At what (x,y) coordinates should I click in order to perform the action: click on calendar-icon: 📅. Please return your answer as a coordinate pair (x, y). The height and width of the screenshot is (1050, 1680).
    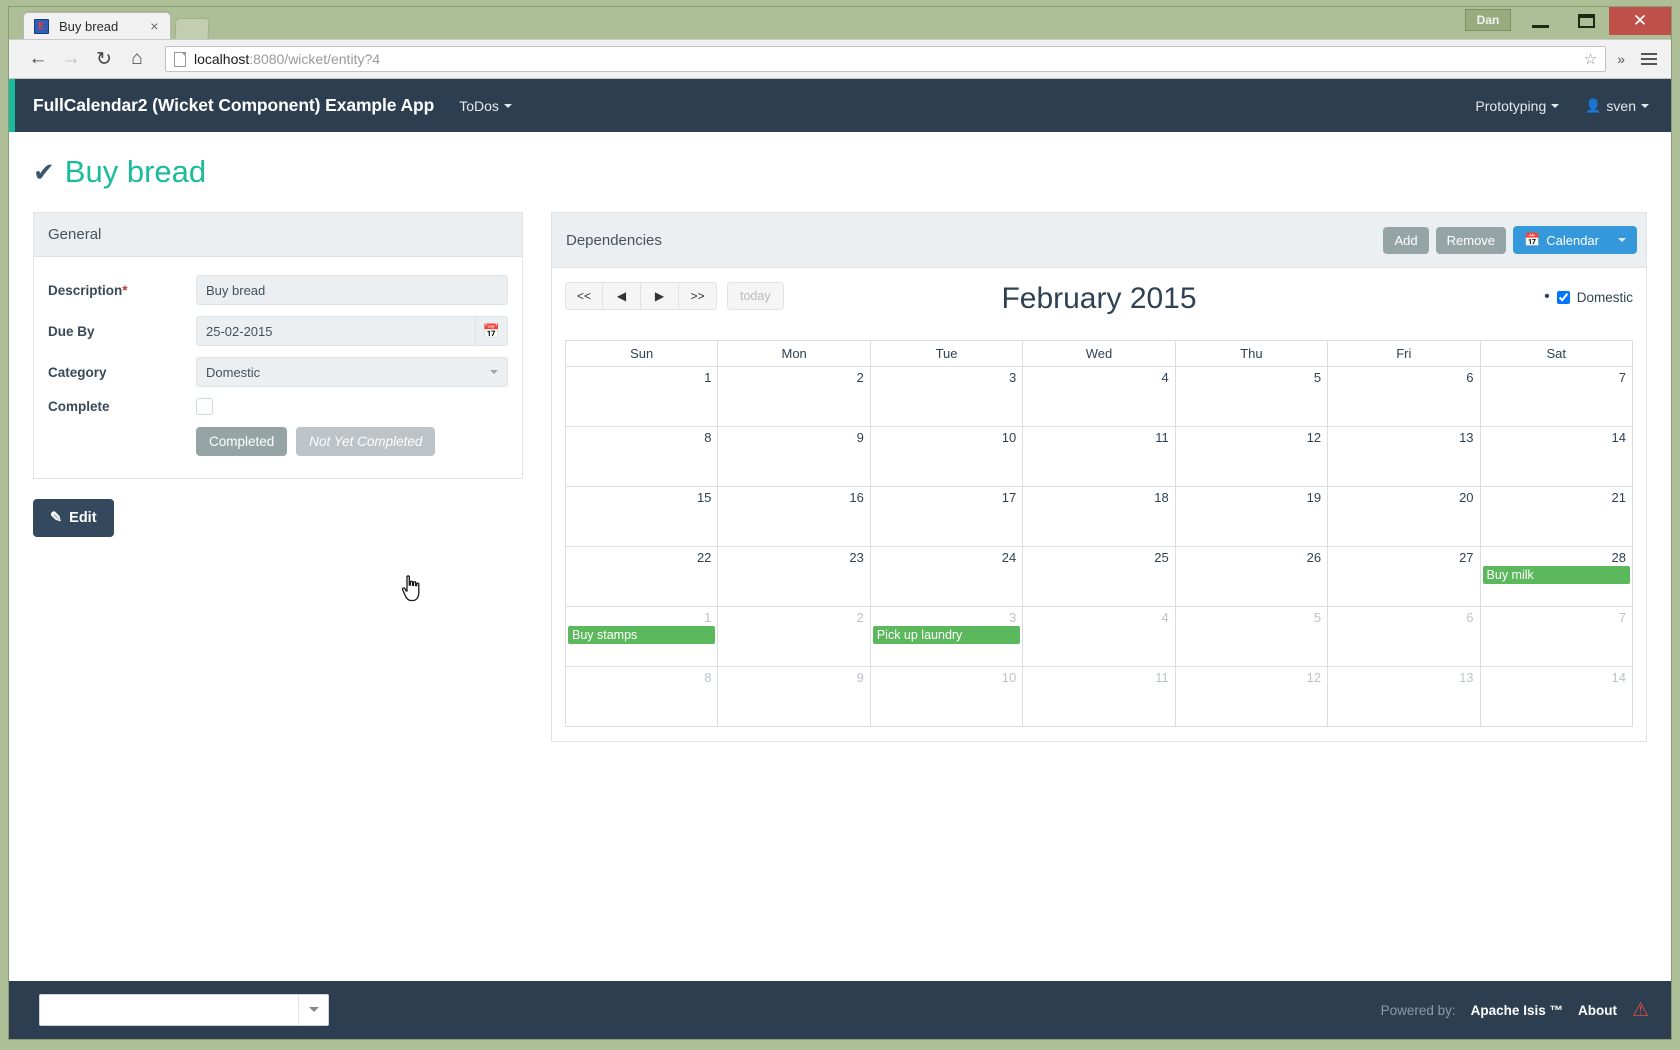
    Looking at the image, I should click on (492, 331).